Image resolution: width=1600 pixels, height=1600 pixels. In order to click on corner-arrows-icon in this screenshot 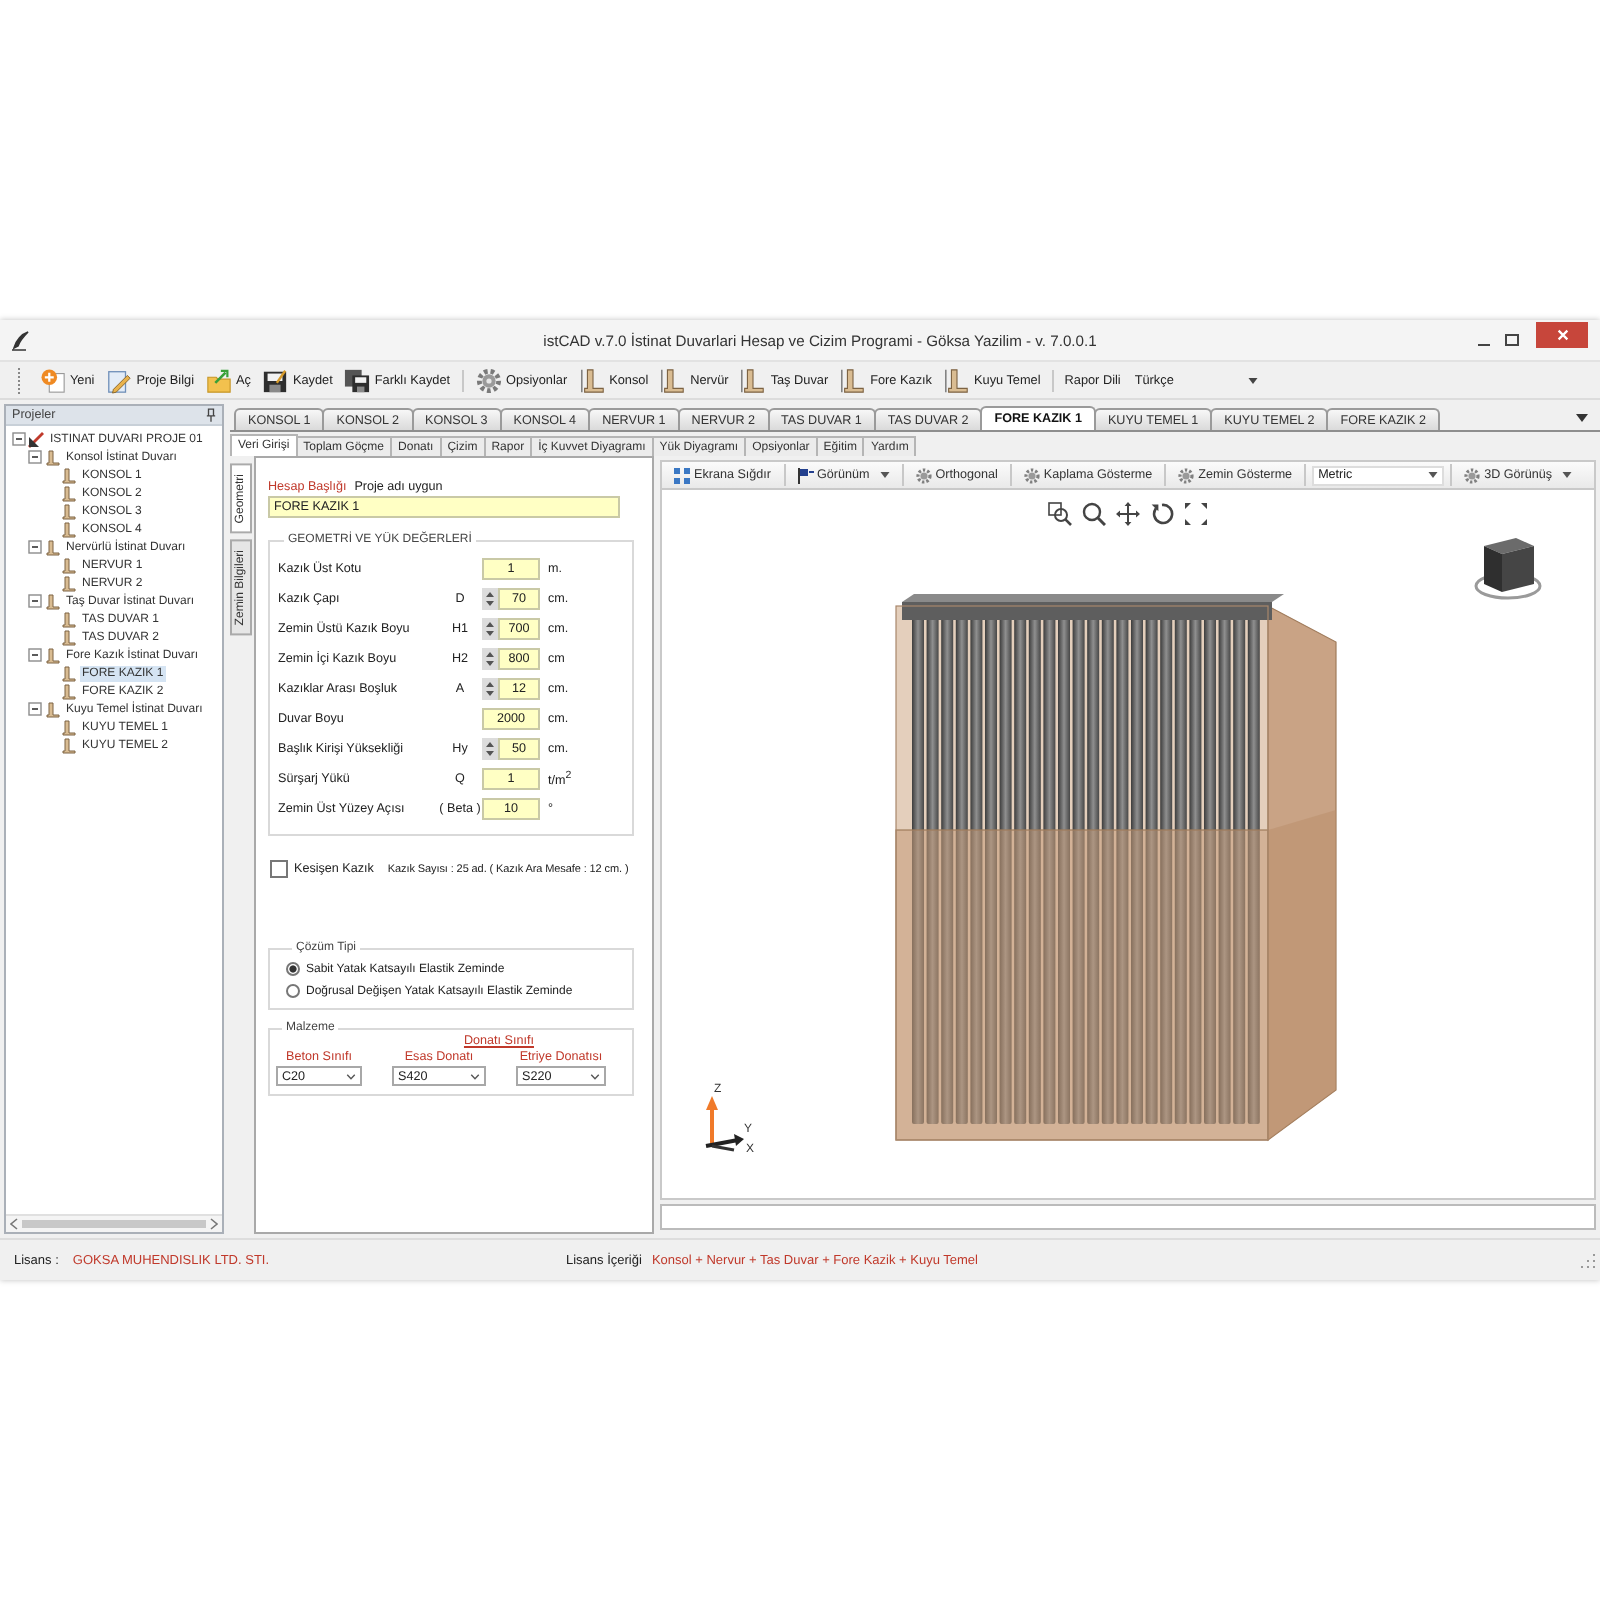, I will do `click(1196, 514)`.